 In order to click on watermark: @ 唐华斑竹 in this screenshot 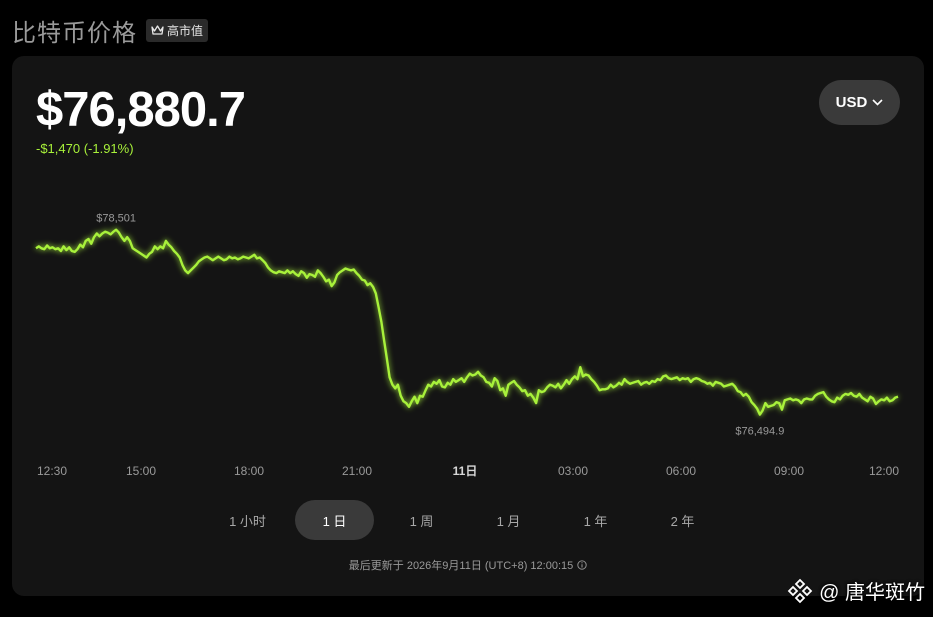, I will do `click(856, 590)`.